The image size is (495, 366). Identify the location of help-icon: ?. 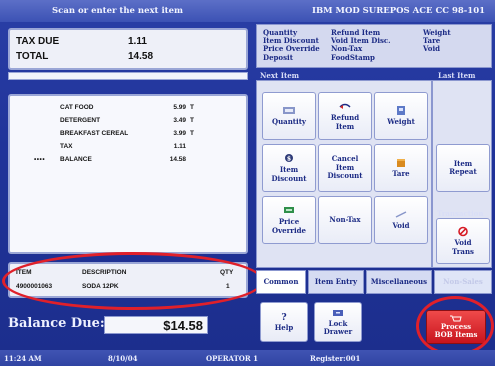
(283, 317).